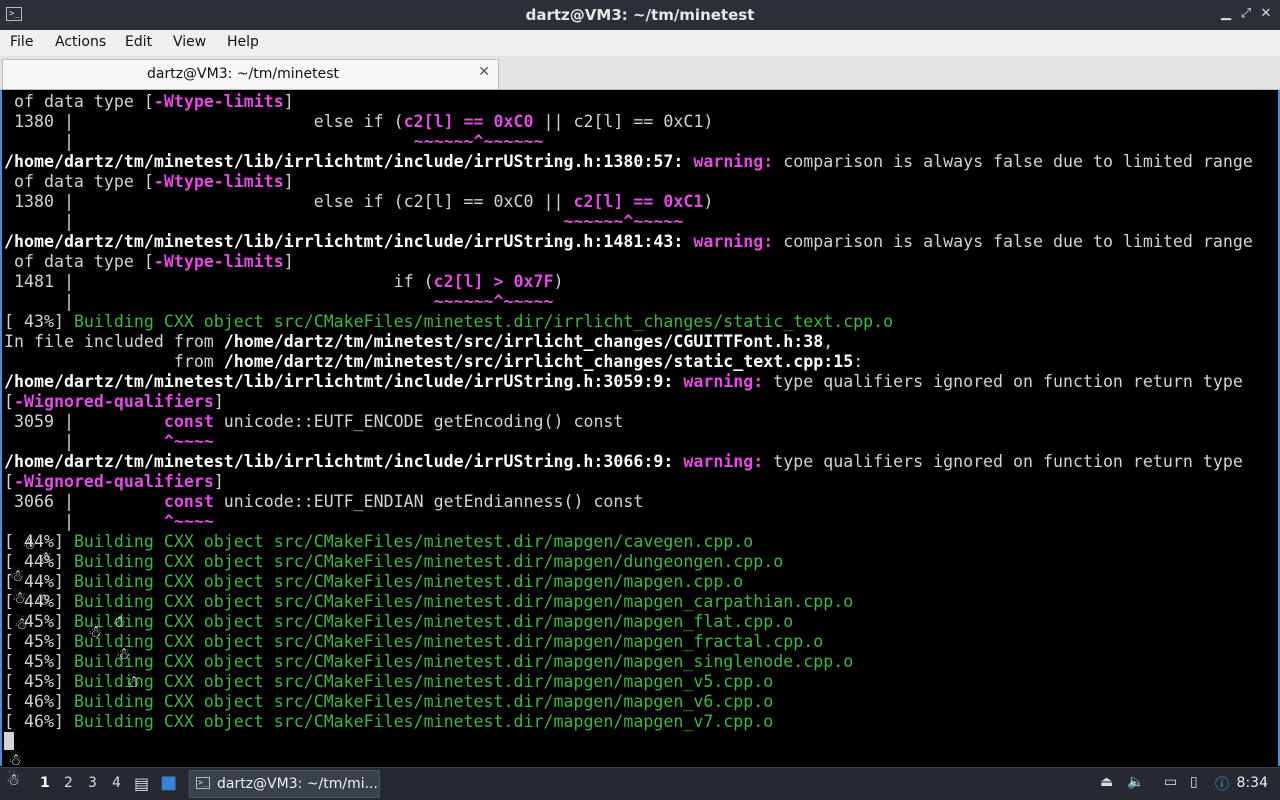 This screenshot has height=800, width=1280. What do you see at coordinates (188, 501) in the screenshot?
I see `terminal-text-segment: const` at bounding box center [188, 501].